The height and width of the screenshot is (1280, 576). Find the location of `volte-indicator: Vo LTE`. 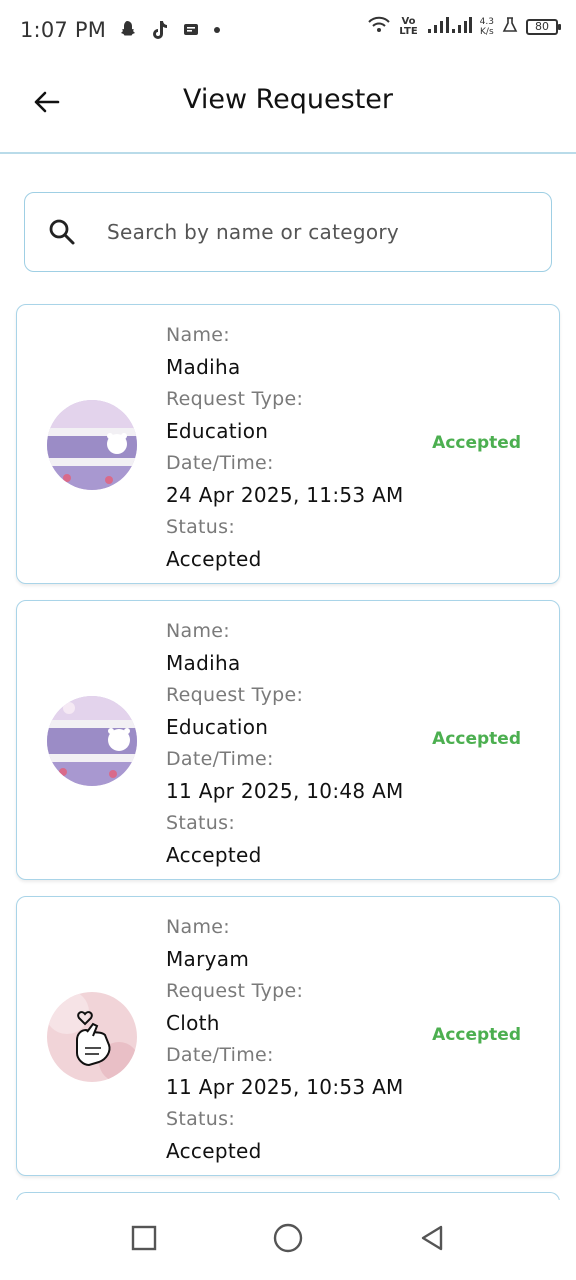

volte-indicator: Vo LTE is located at coordinates (408, 27).